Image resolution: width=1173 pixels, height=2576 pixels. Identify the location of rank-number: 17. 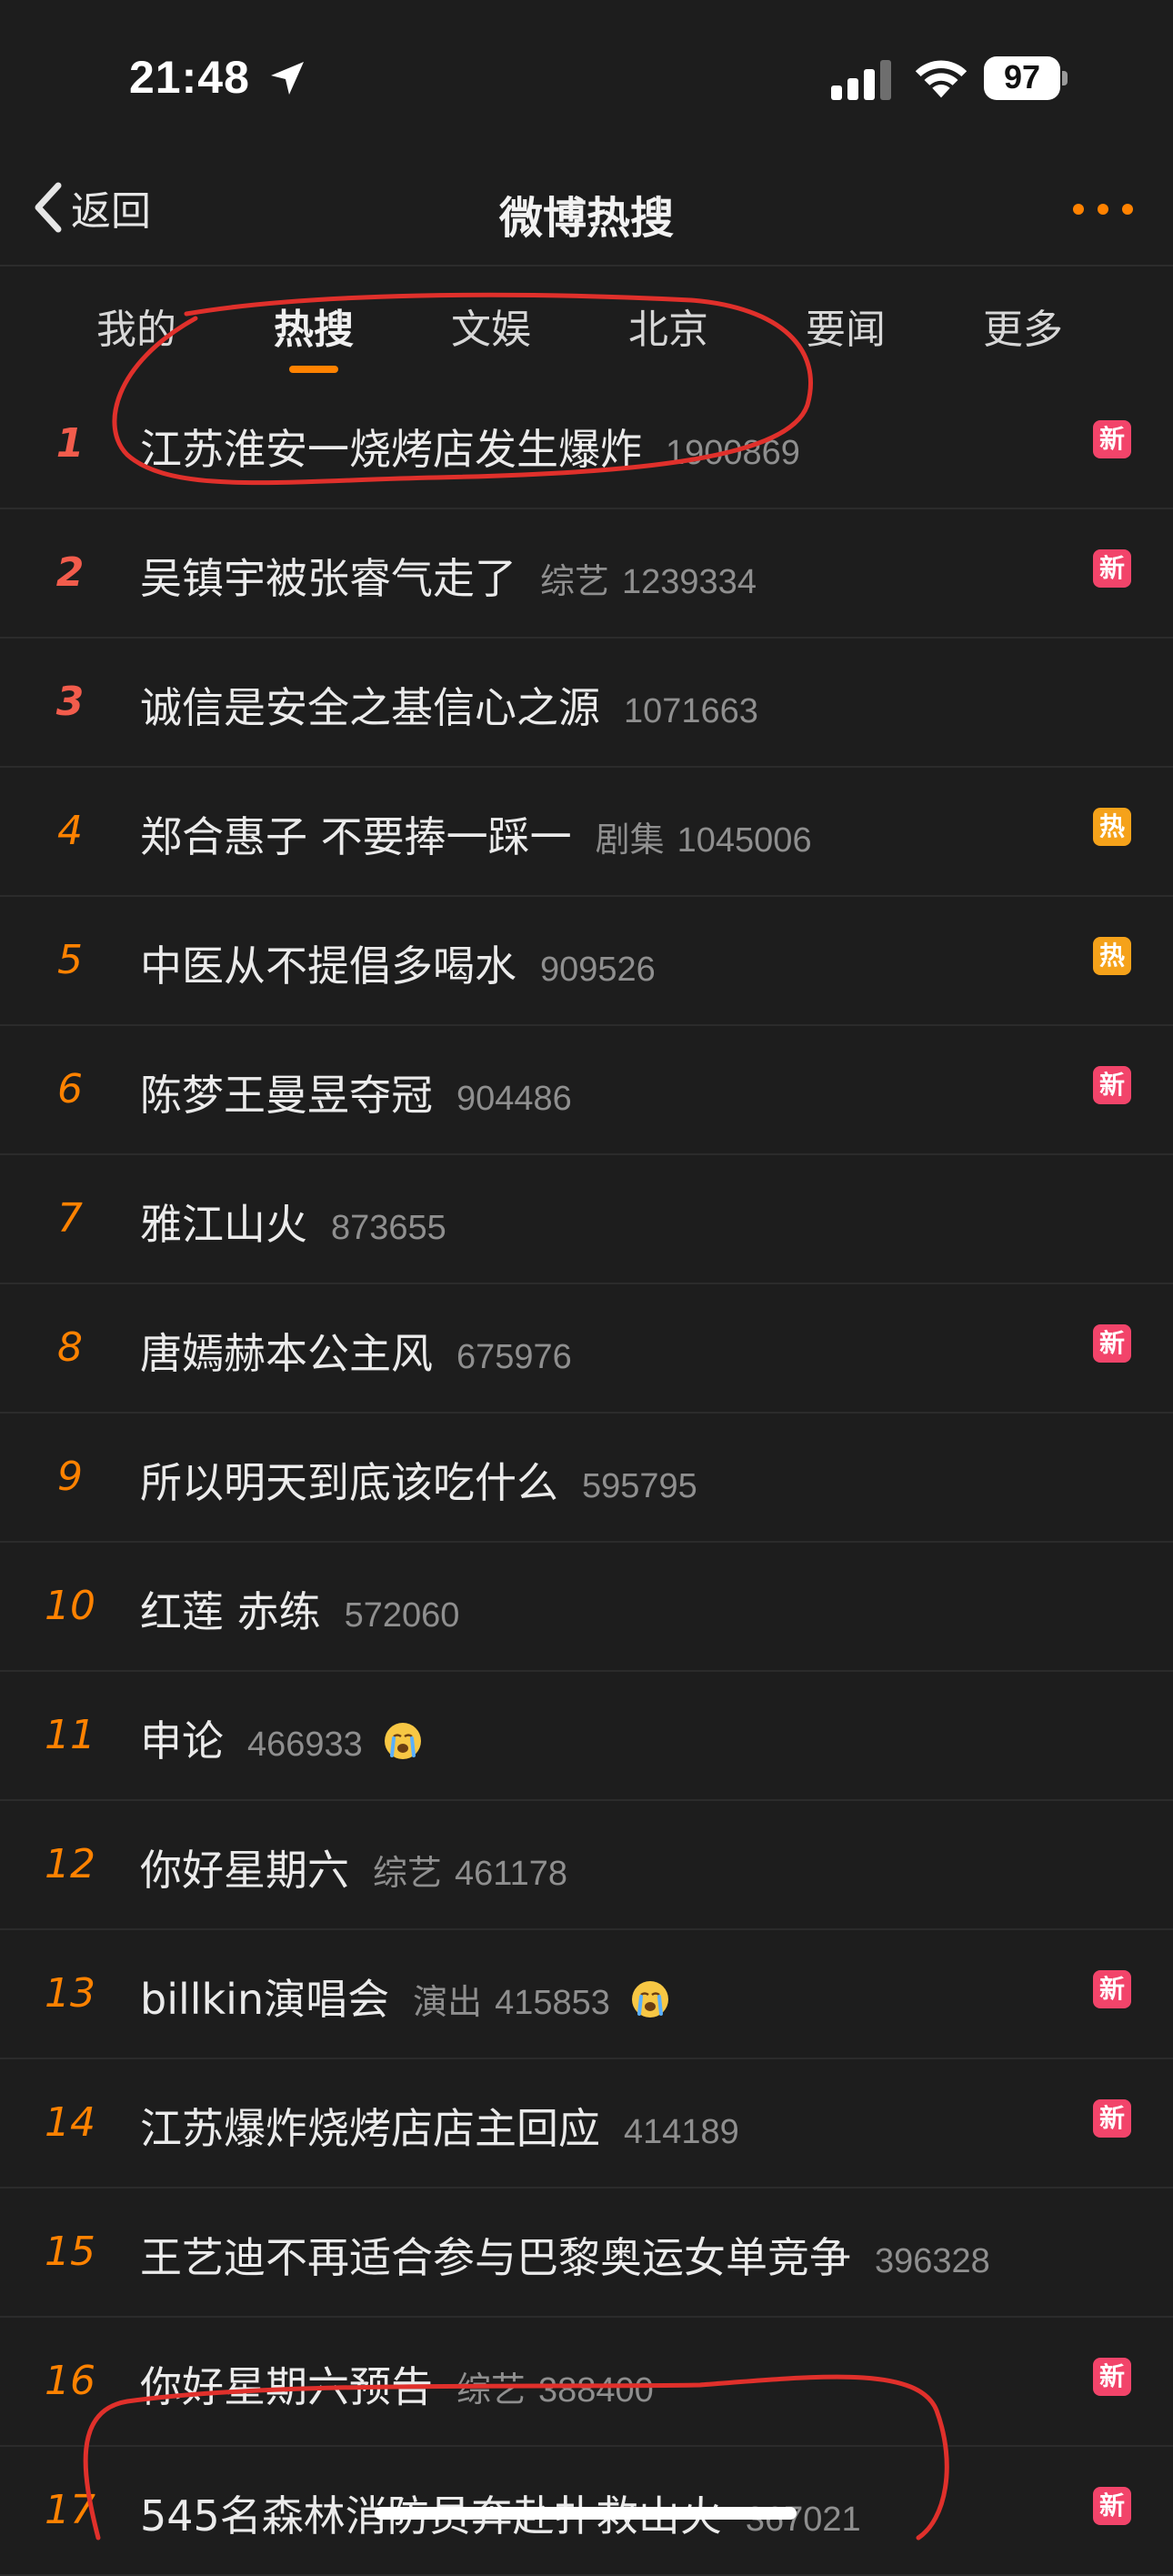
(70, 2510).